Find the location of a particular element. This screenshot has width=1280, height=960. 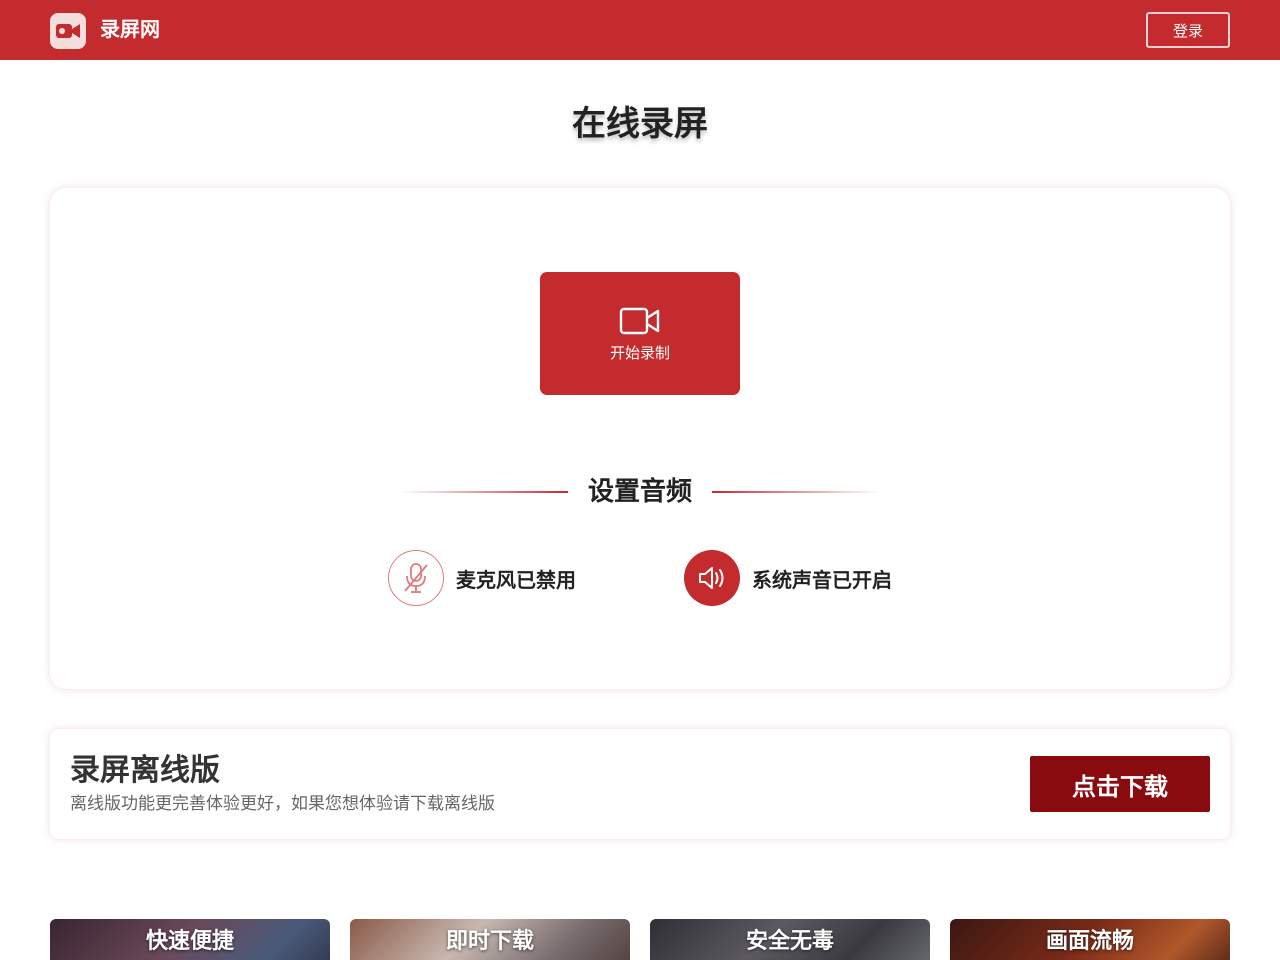

start-recording-button: 开始录制 is located at coordinates (640, 333).